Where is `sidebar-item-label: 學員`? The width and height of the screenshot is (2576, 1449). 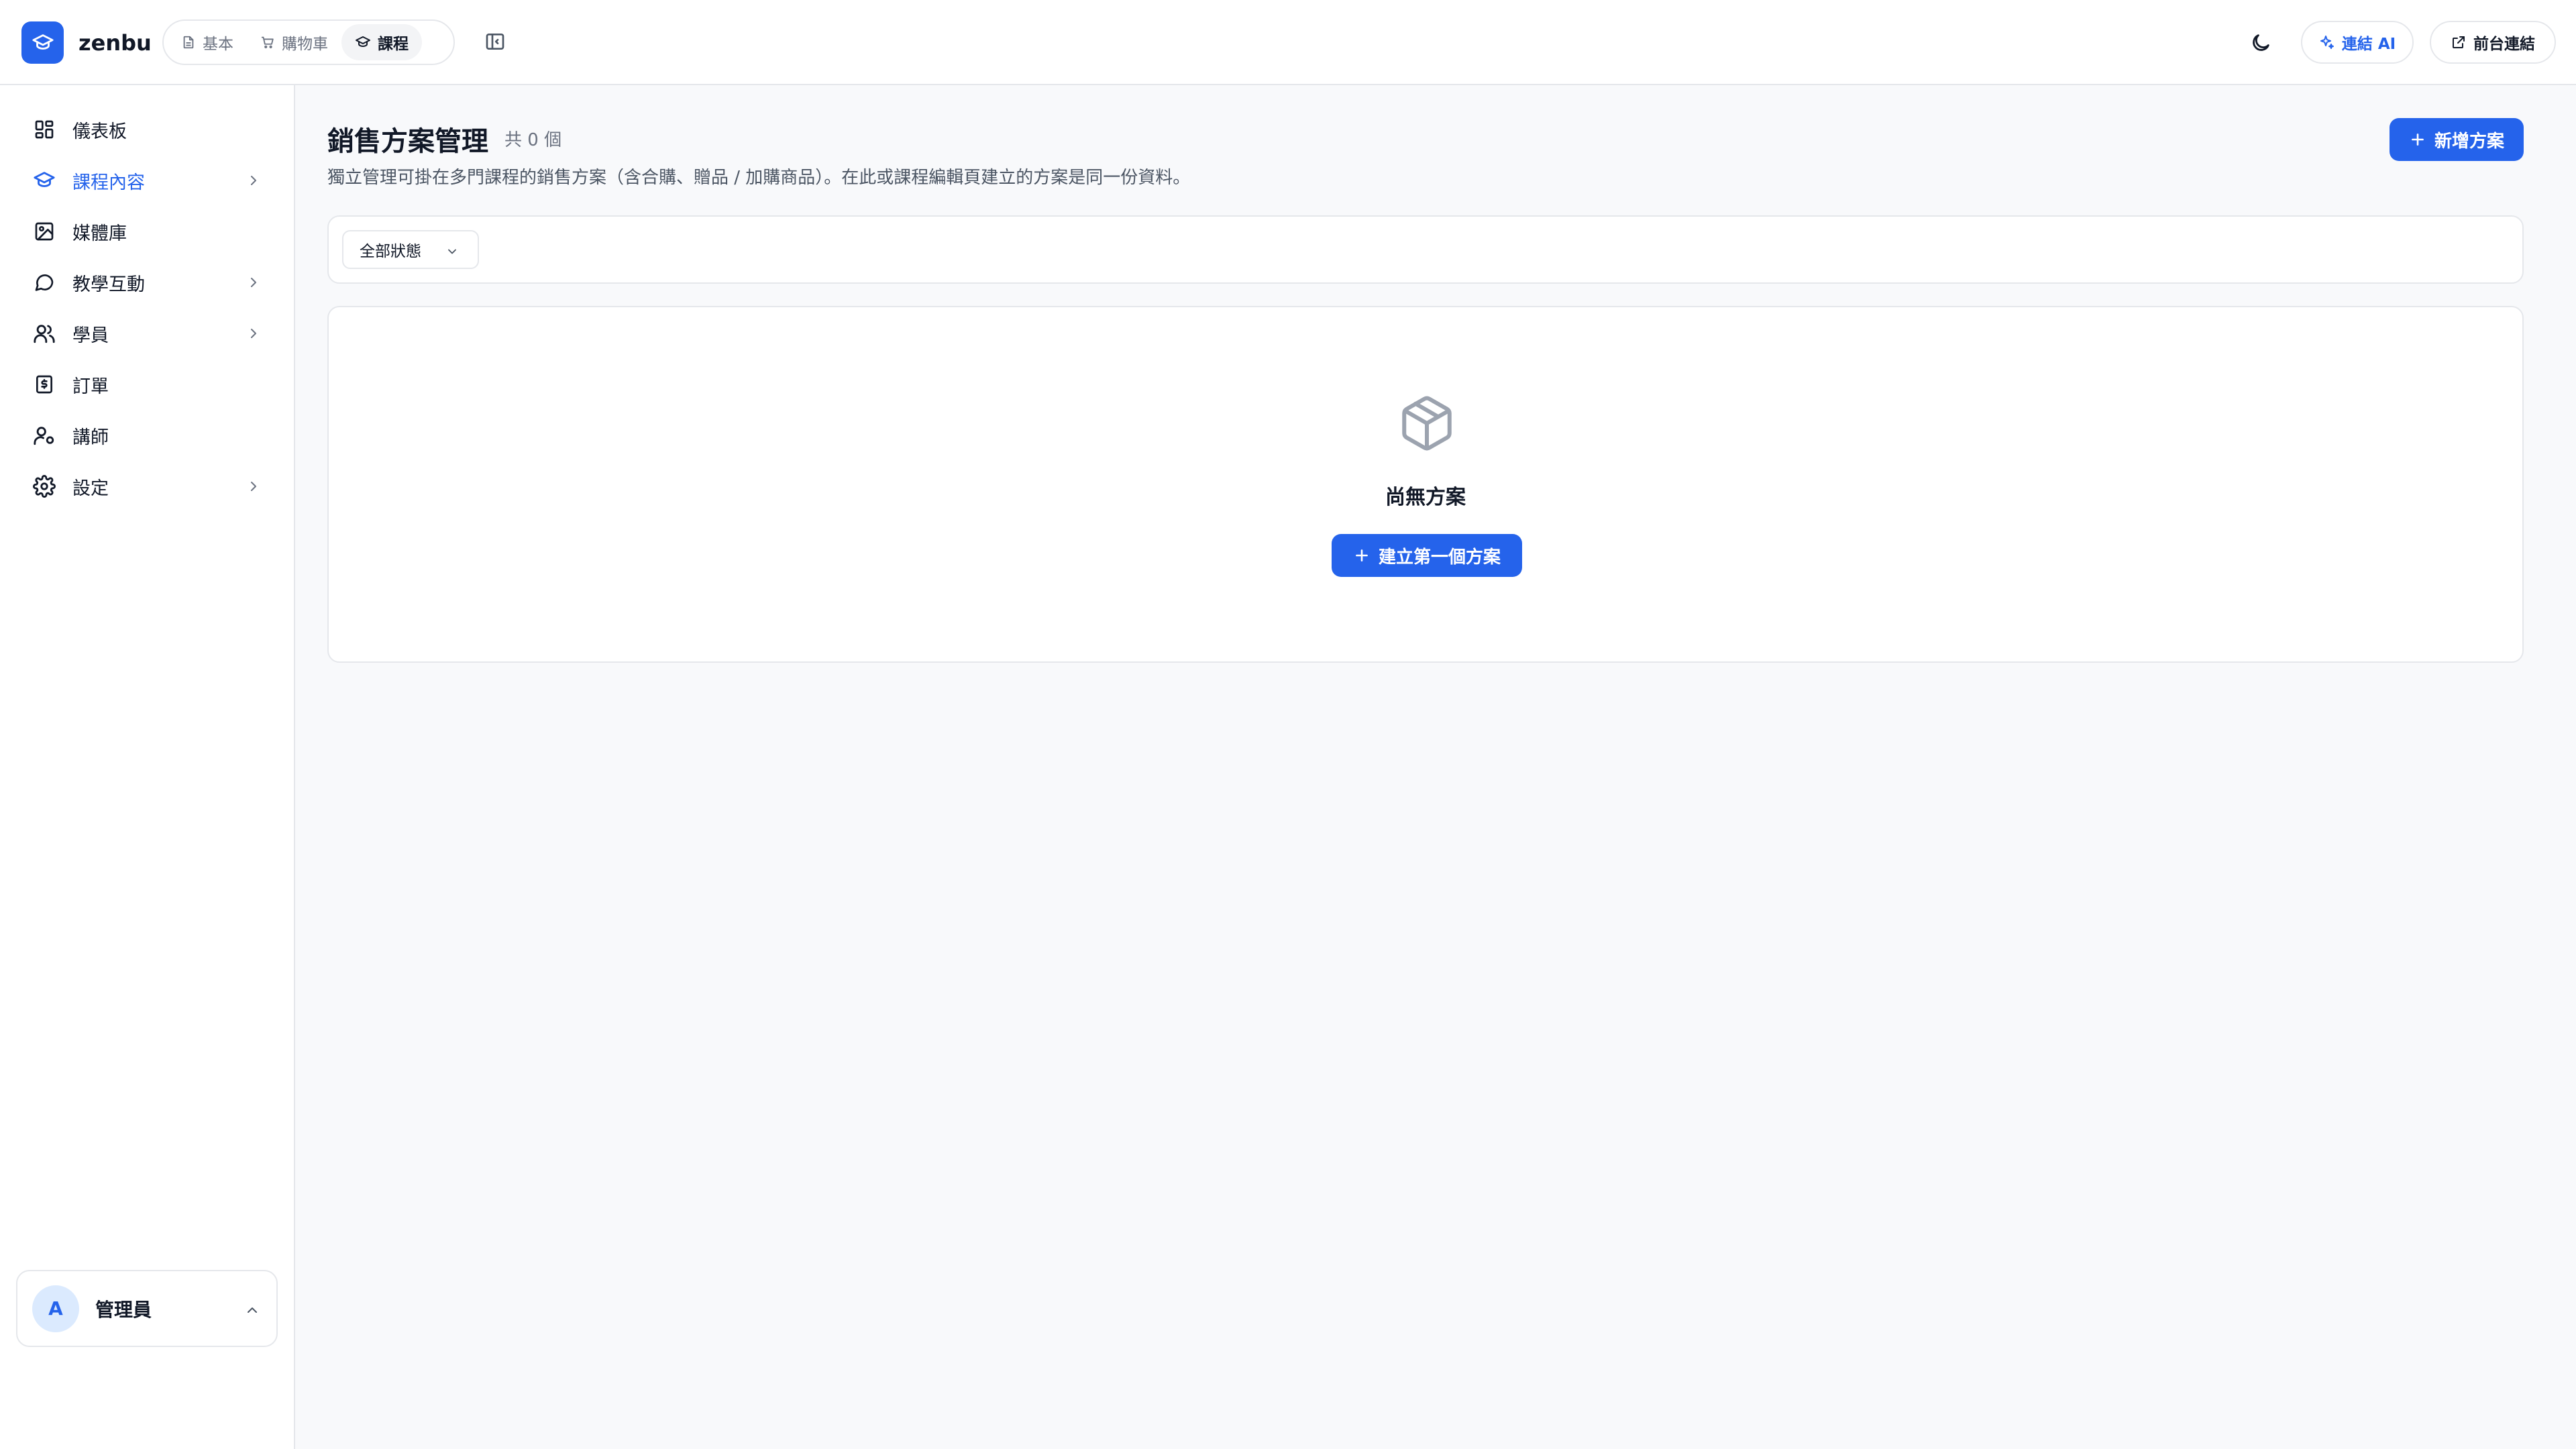
sidebar-item-label: 學員 is located at coordinates (90, 335).